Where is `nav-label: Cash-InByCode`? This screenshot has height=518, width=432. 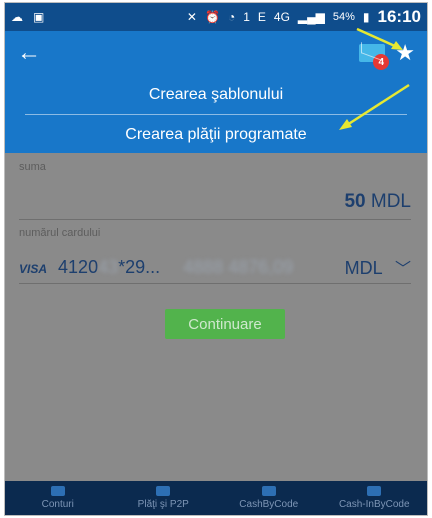
nav-label: Cash-InByCode is located at coordinates (374, 504).